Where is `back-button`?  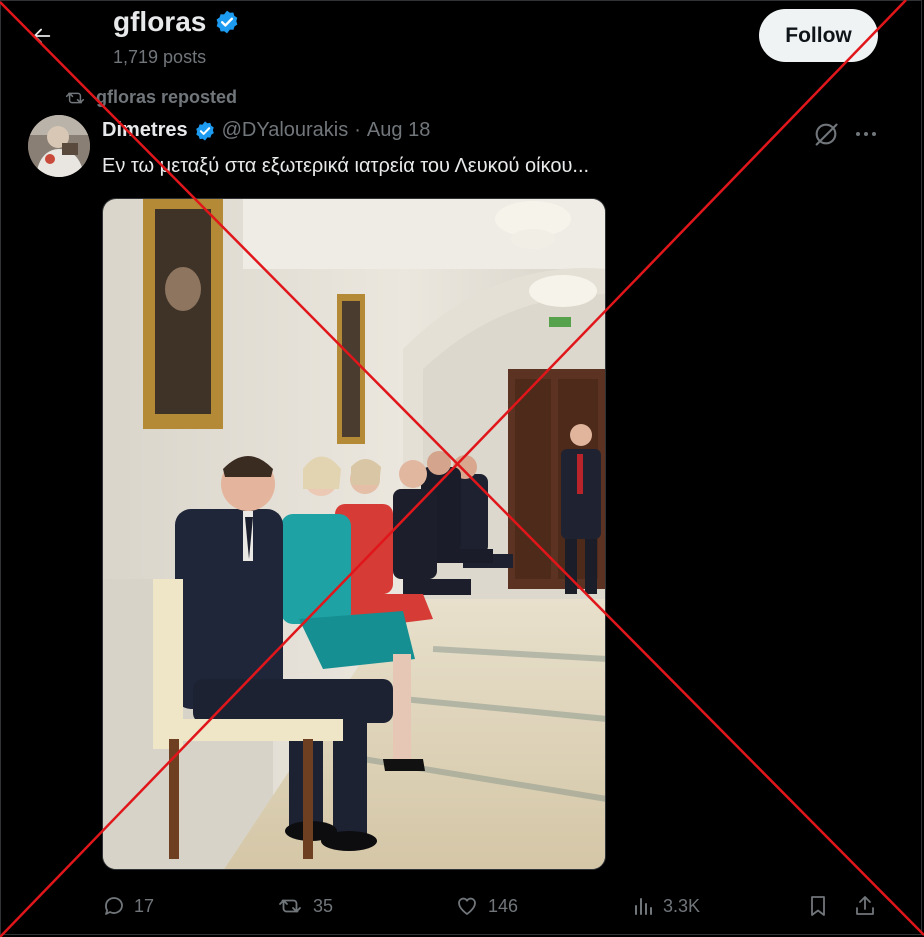 back-button is located at coordinates (42, 36).